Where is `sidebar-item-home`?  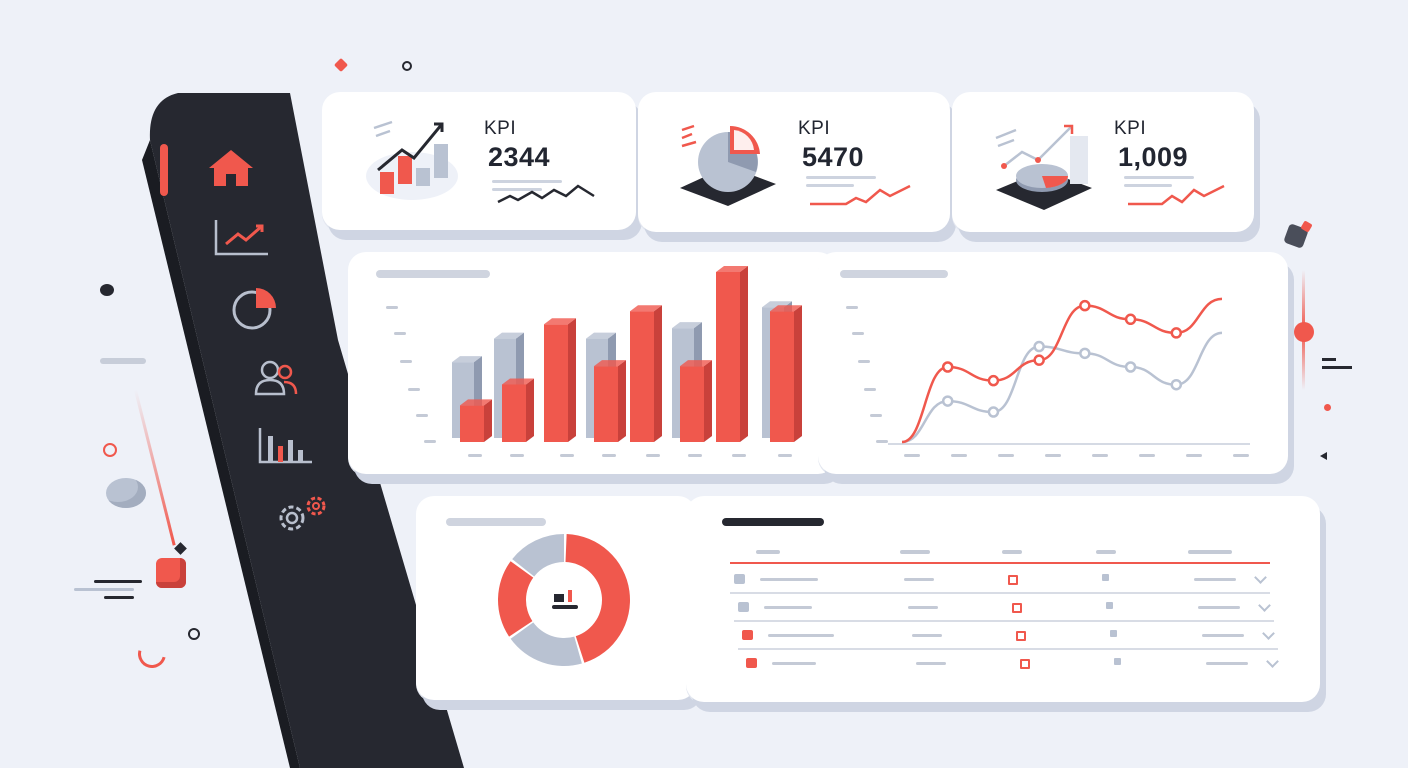 sidebar-item-home is located at coordinates (231, 168).